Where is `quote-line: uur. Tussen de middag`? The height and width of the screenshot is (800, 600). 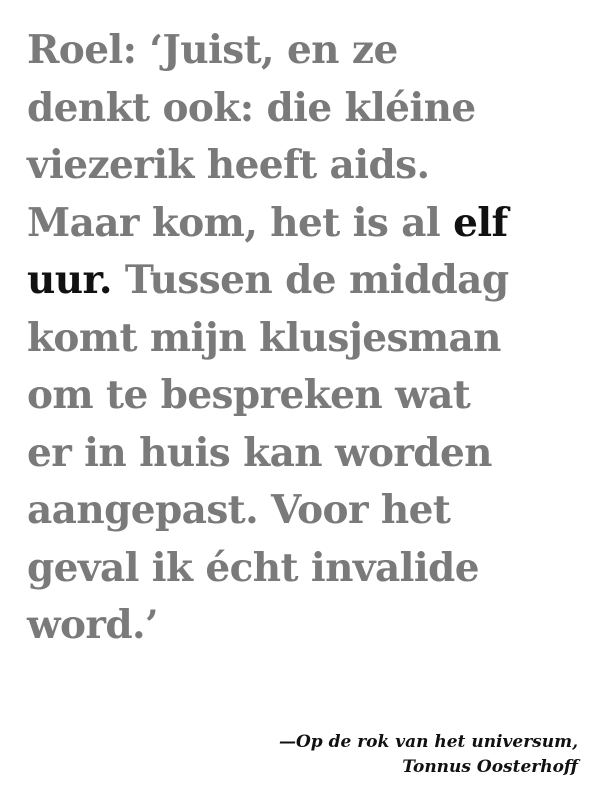 quote-line: uur. Tussen de middag is located at coordinates (307, 281).